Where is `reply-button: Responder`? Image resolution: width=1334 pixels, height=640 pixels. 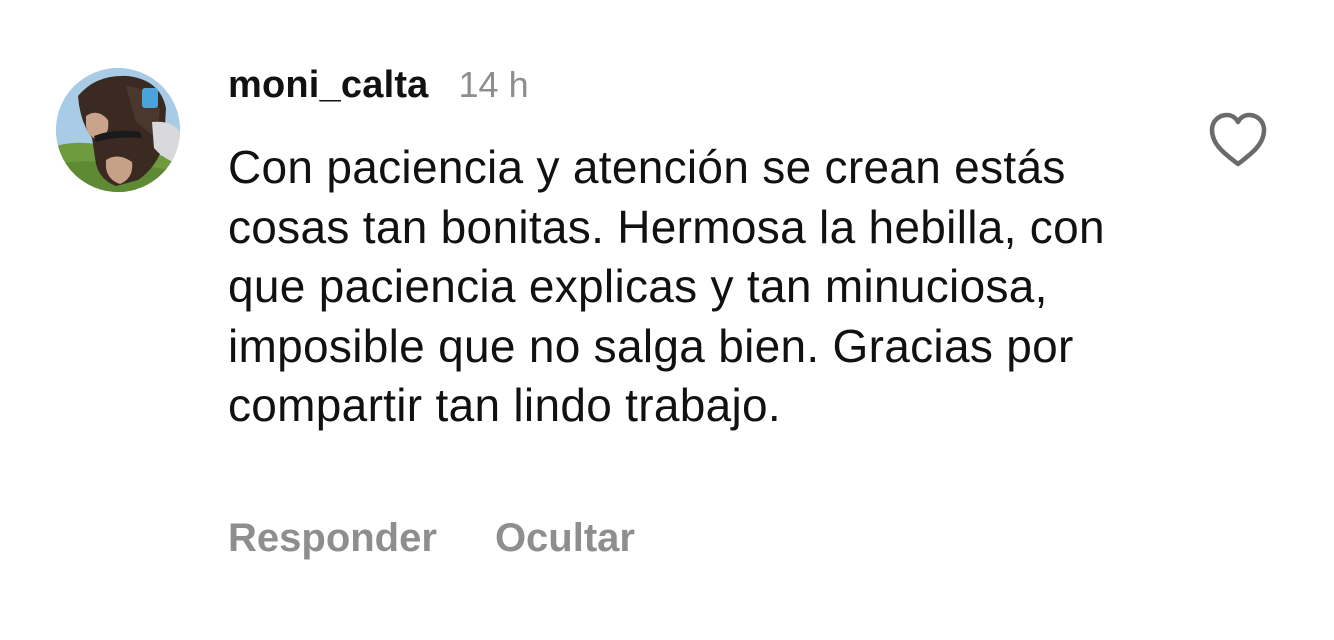 reply-button: Responder is located at coordinates (332, 538).